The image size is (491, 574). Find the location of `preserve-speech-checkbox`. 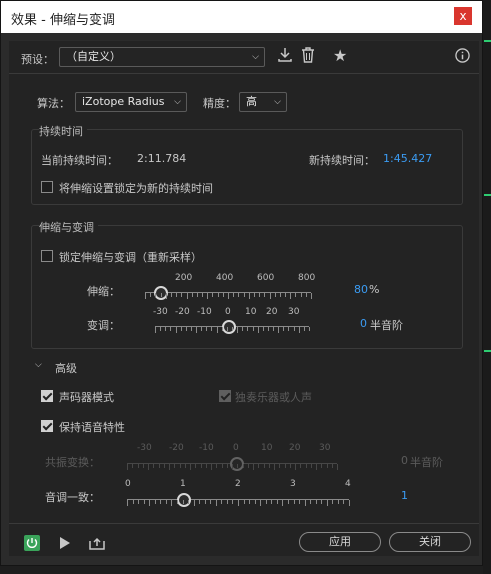

preserve-speech-checkbox is located at coordinates (47, 426).